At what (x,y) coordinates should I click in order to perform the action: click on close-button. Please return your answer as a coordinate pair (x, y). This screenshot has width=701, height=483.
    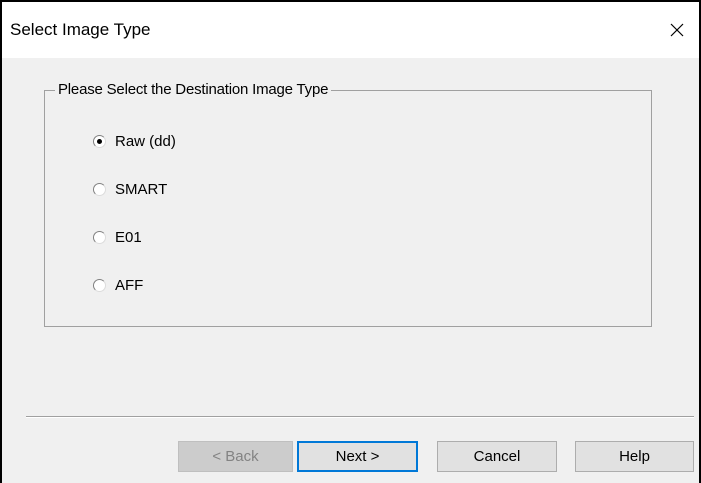
    Looking at the image, I should click on (677, 30).